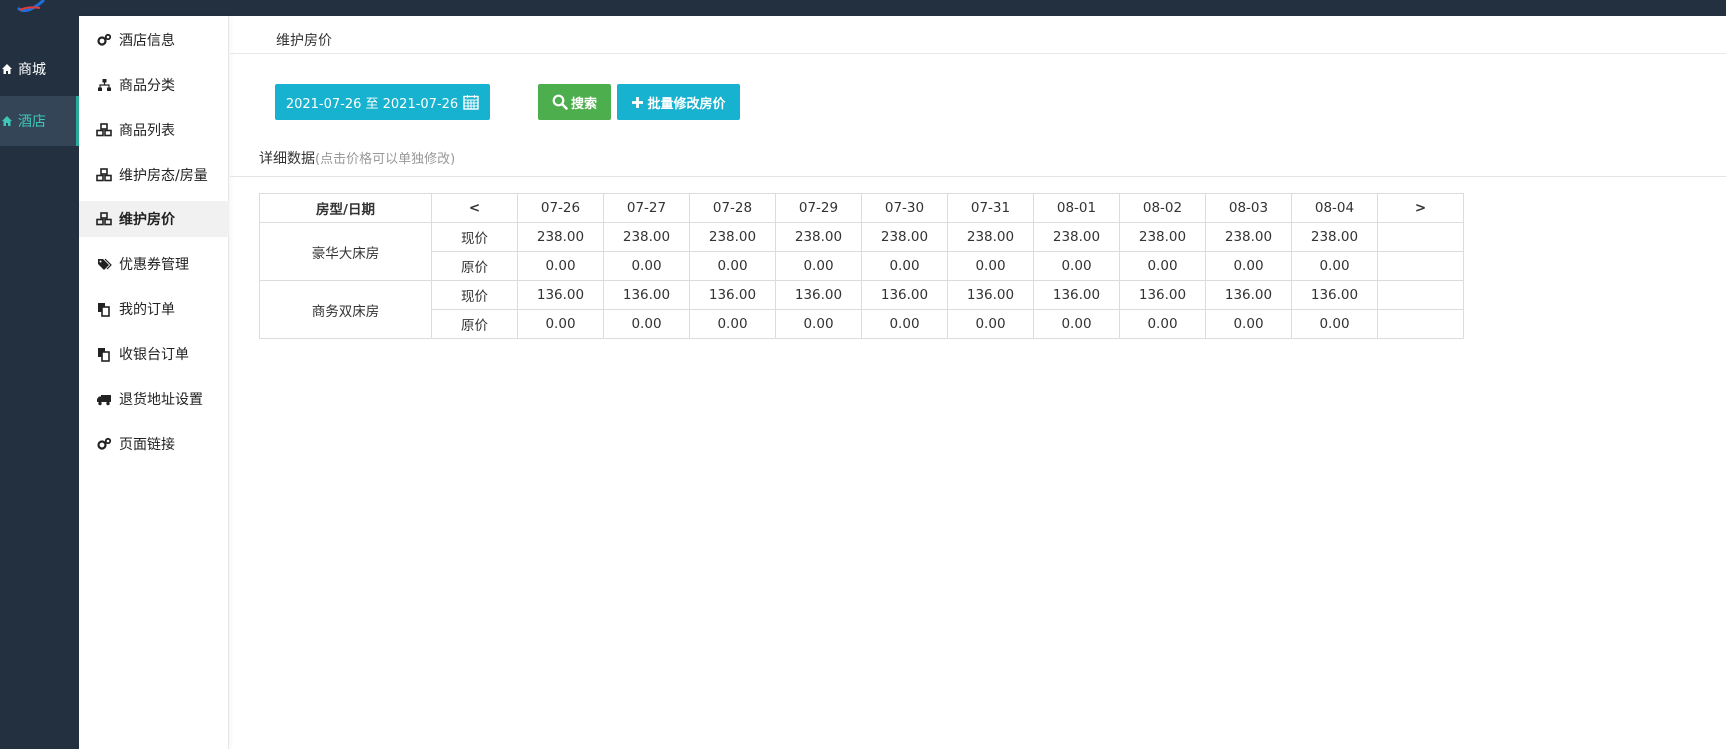 Image resolution: width=1726 pixels, height=749 pixels. Describe the element at coordinates (104, 85) in the screenshot. I see `sitemap-icon` at that location.